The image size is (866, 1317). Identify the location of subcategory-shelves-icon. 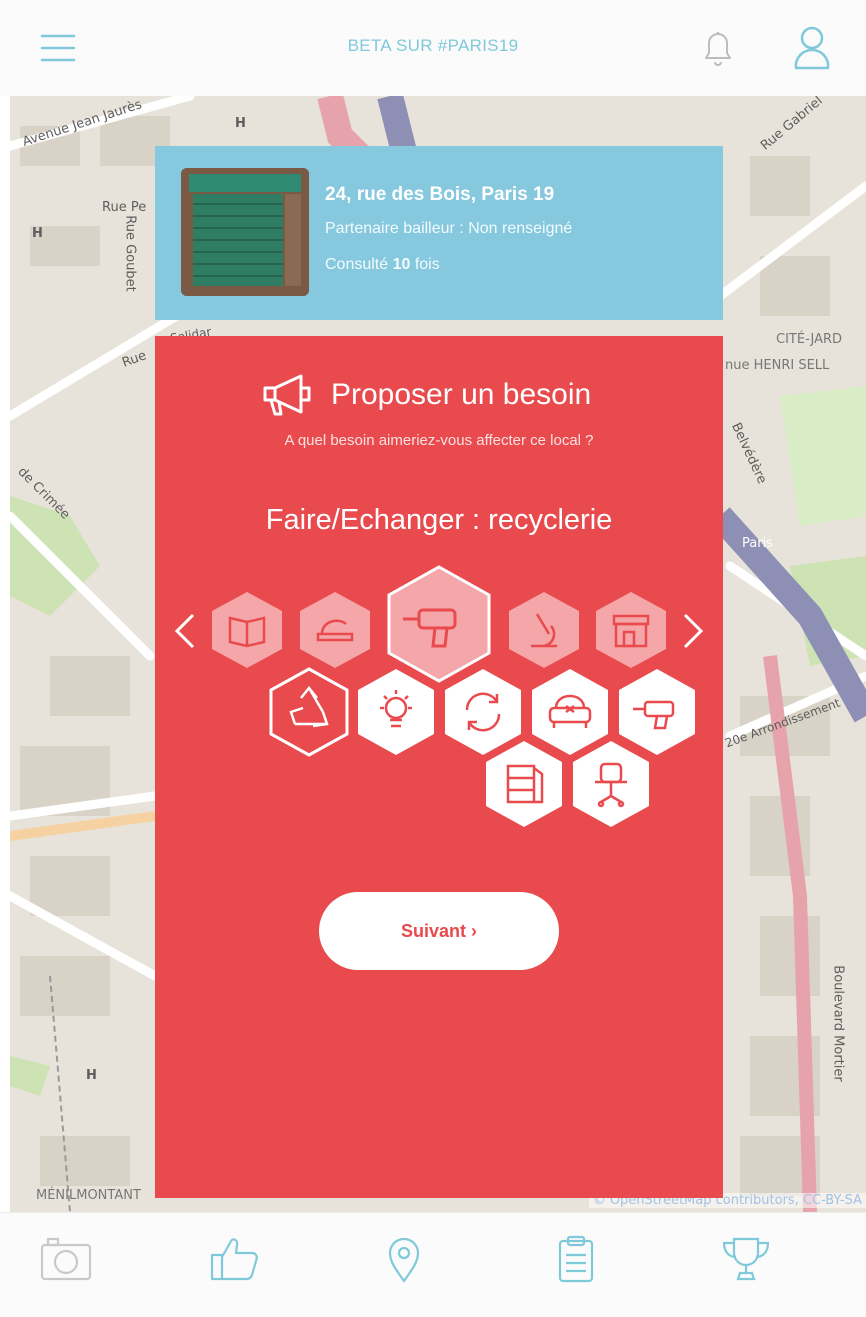
(524, 784).